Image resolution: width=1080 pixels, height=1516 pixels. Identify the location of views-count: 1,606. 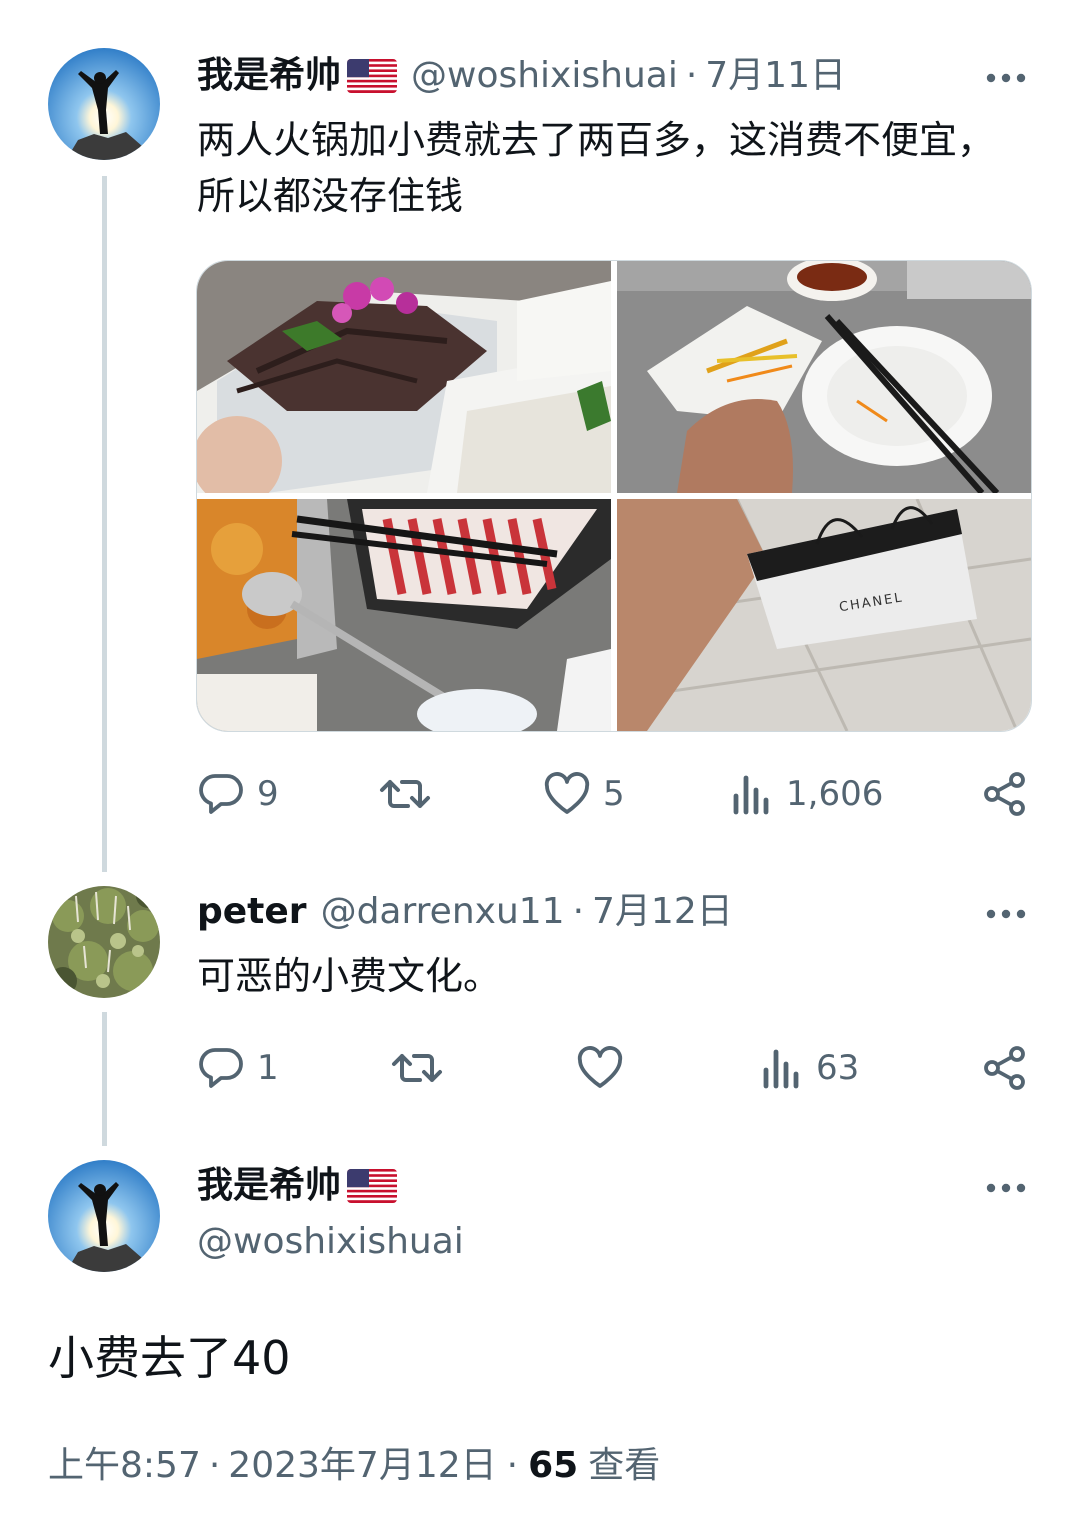
(835, 794).